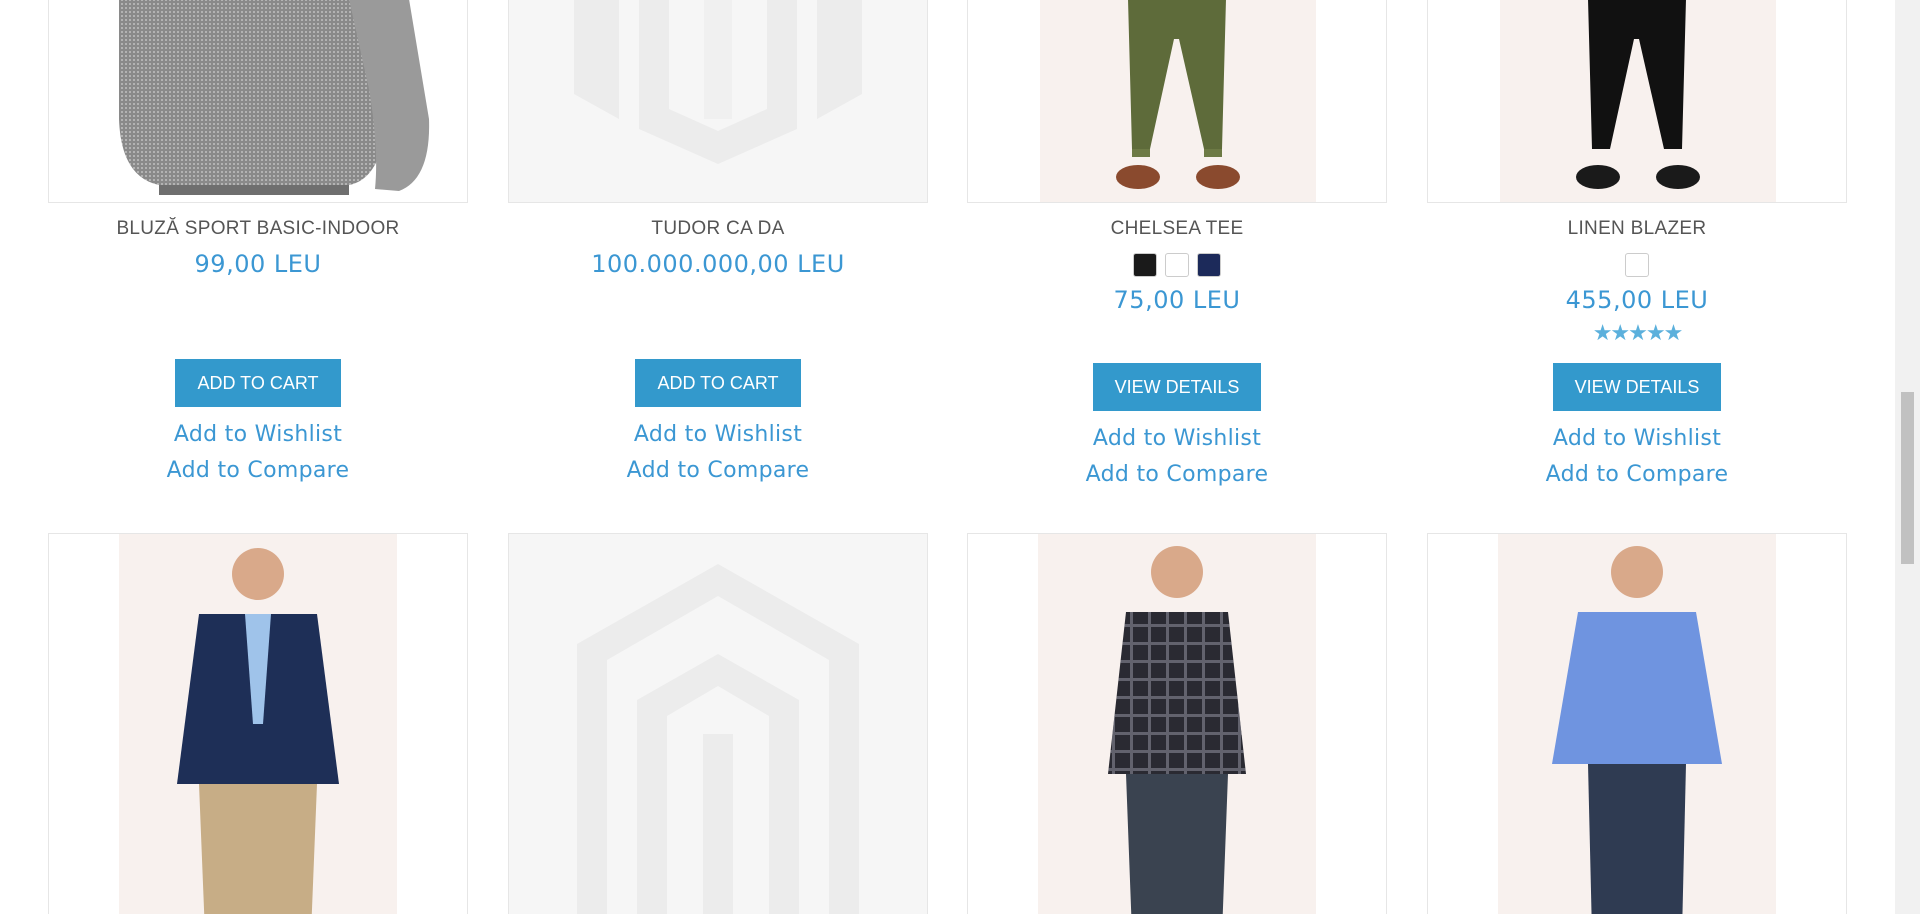  What do you see at coordinates (1637, 300) in the screenshot?
I see `product-price: 455,00 LEU` at bounding box center [1637, 300].